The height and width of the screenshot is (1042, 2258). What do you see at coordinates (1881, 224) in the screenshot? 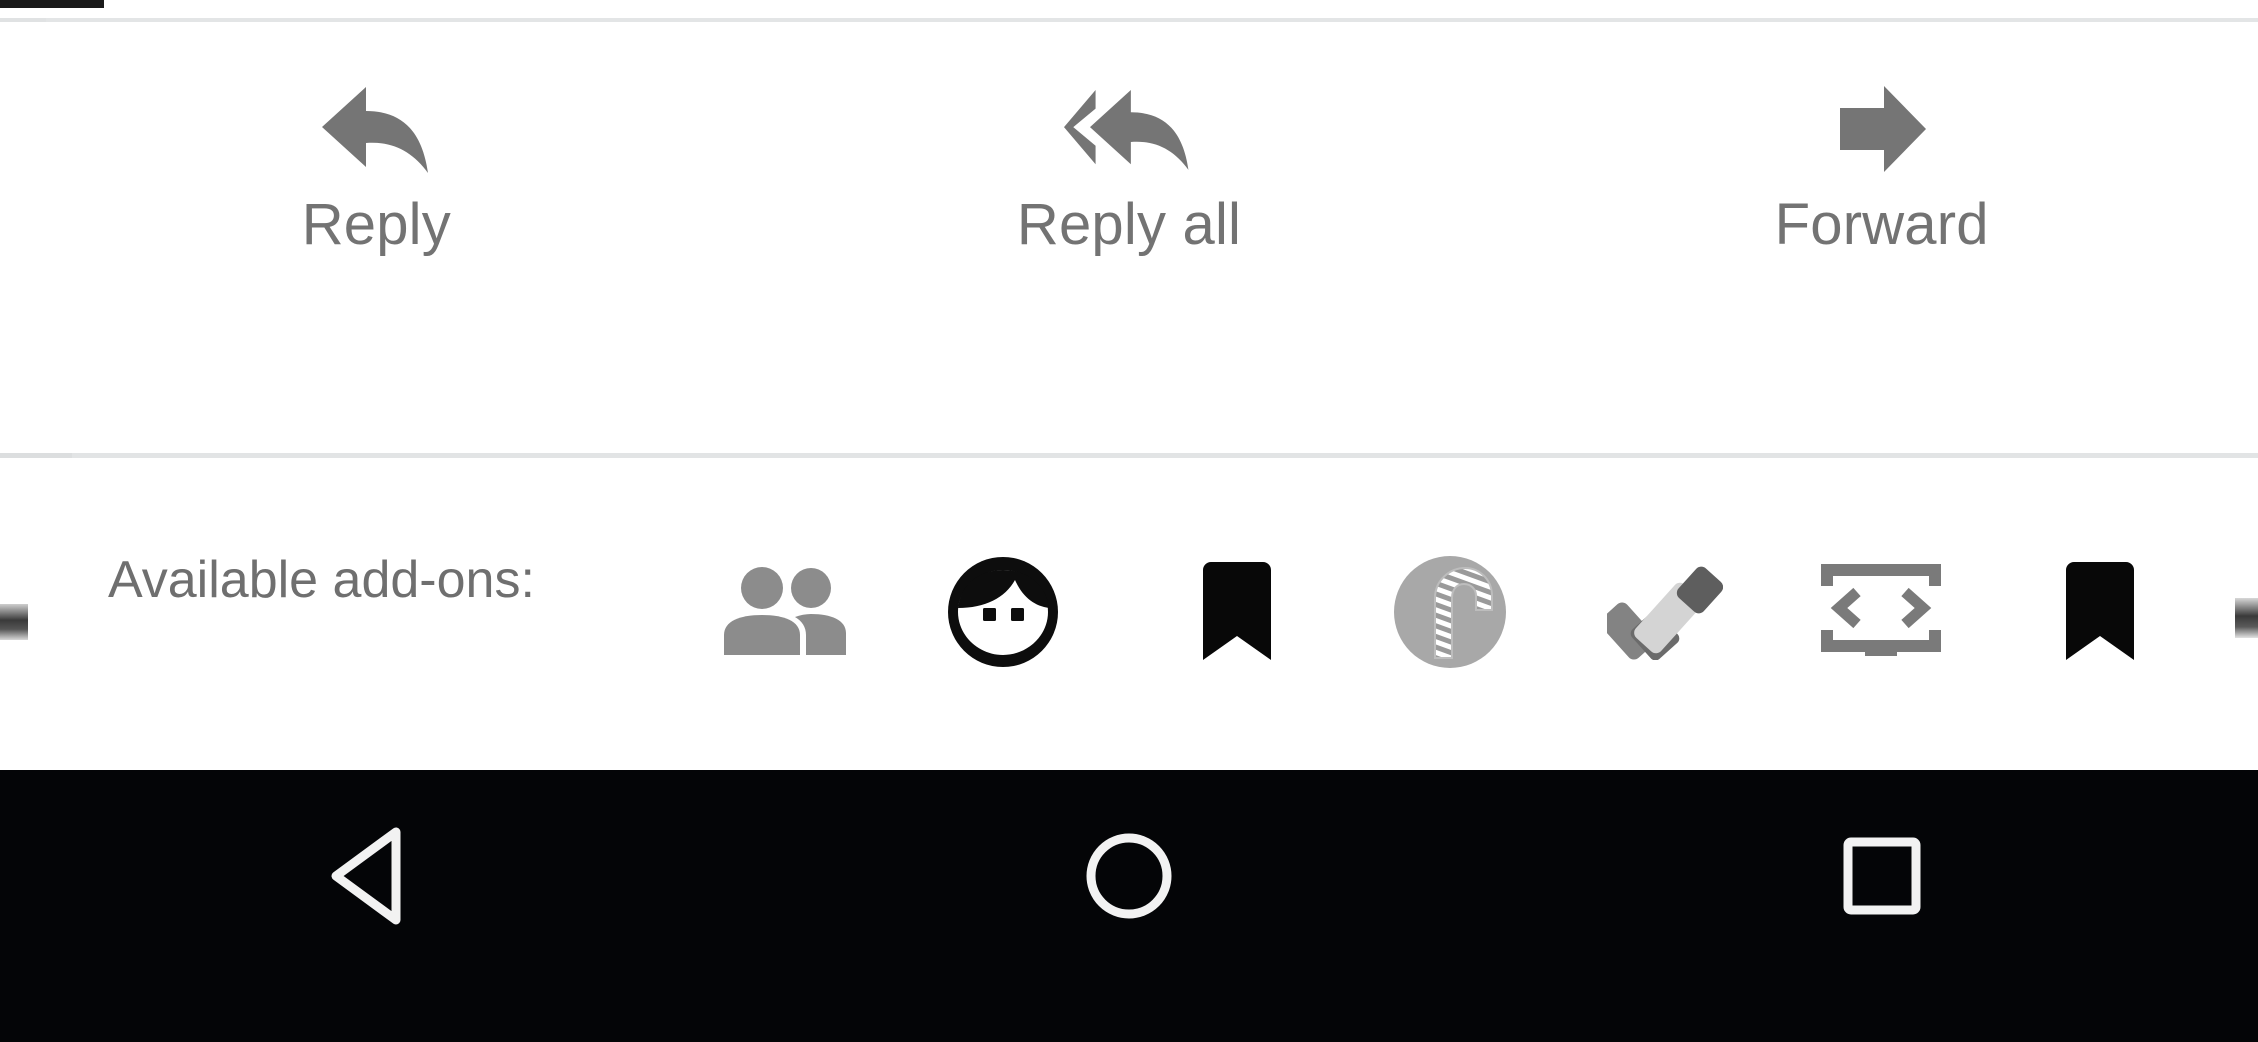
I see `forward-label: Forward` at bounding box center [1881, 224].